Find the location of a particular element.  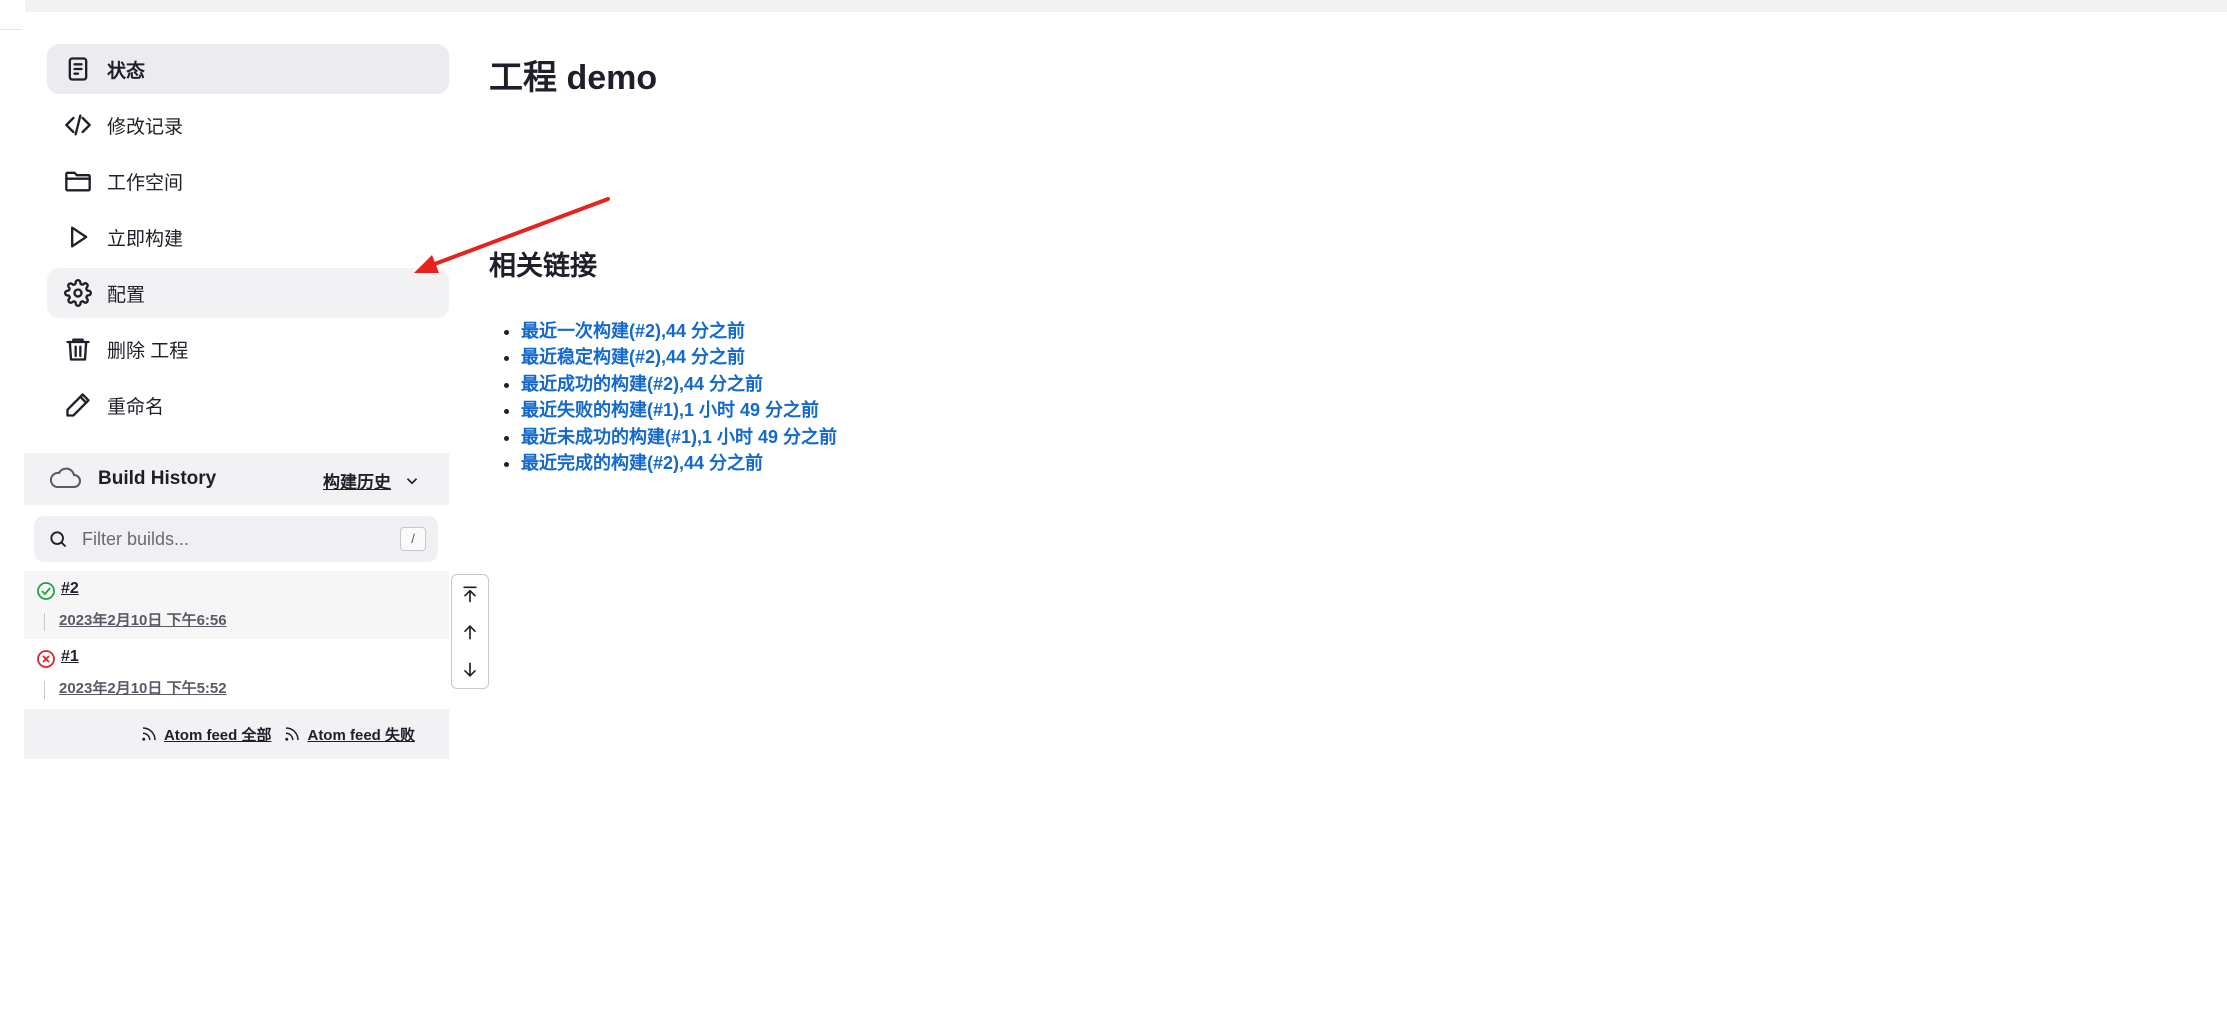

related-link: 最近完成的构建(#2),44 分之前 is located at coordinates (642, 463).